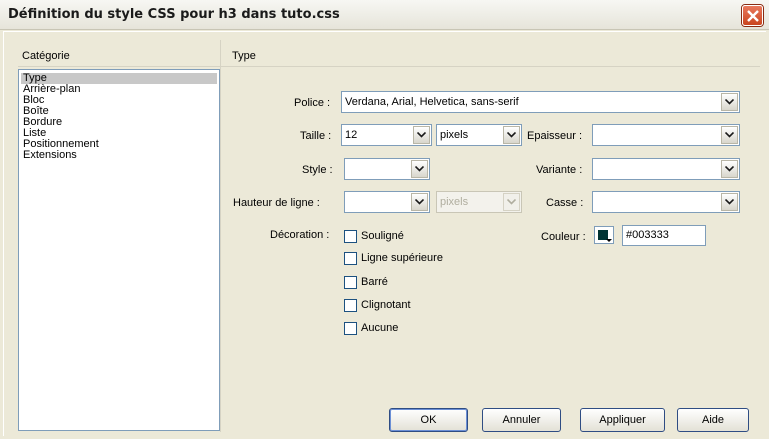  Describe the element at coordinates (380, 328) in the screenshot. I see `checkbox-none-label: Aucune` at that location.